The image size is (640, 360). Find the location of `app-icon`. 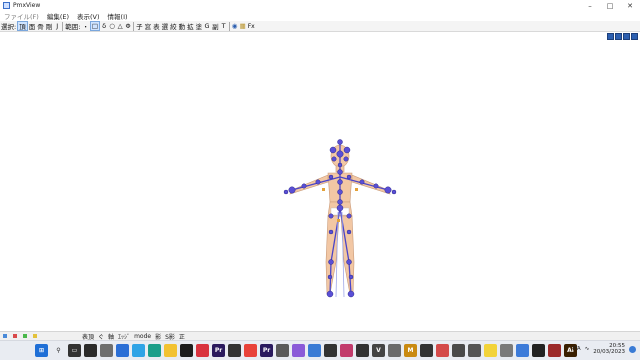

app-icon is located at coordinates (6, 5).